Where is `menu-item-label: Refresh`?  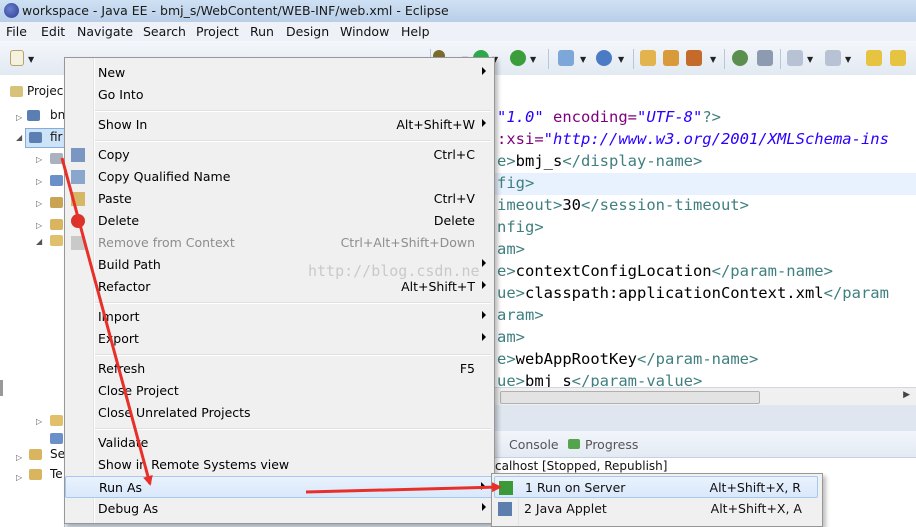
menu-item-label: Refresh is located at coordinates (122, 368).